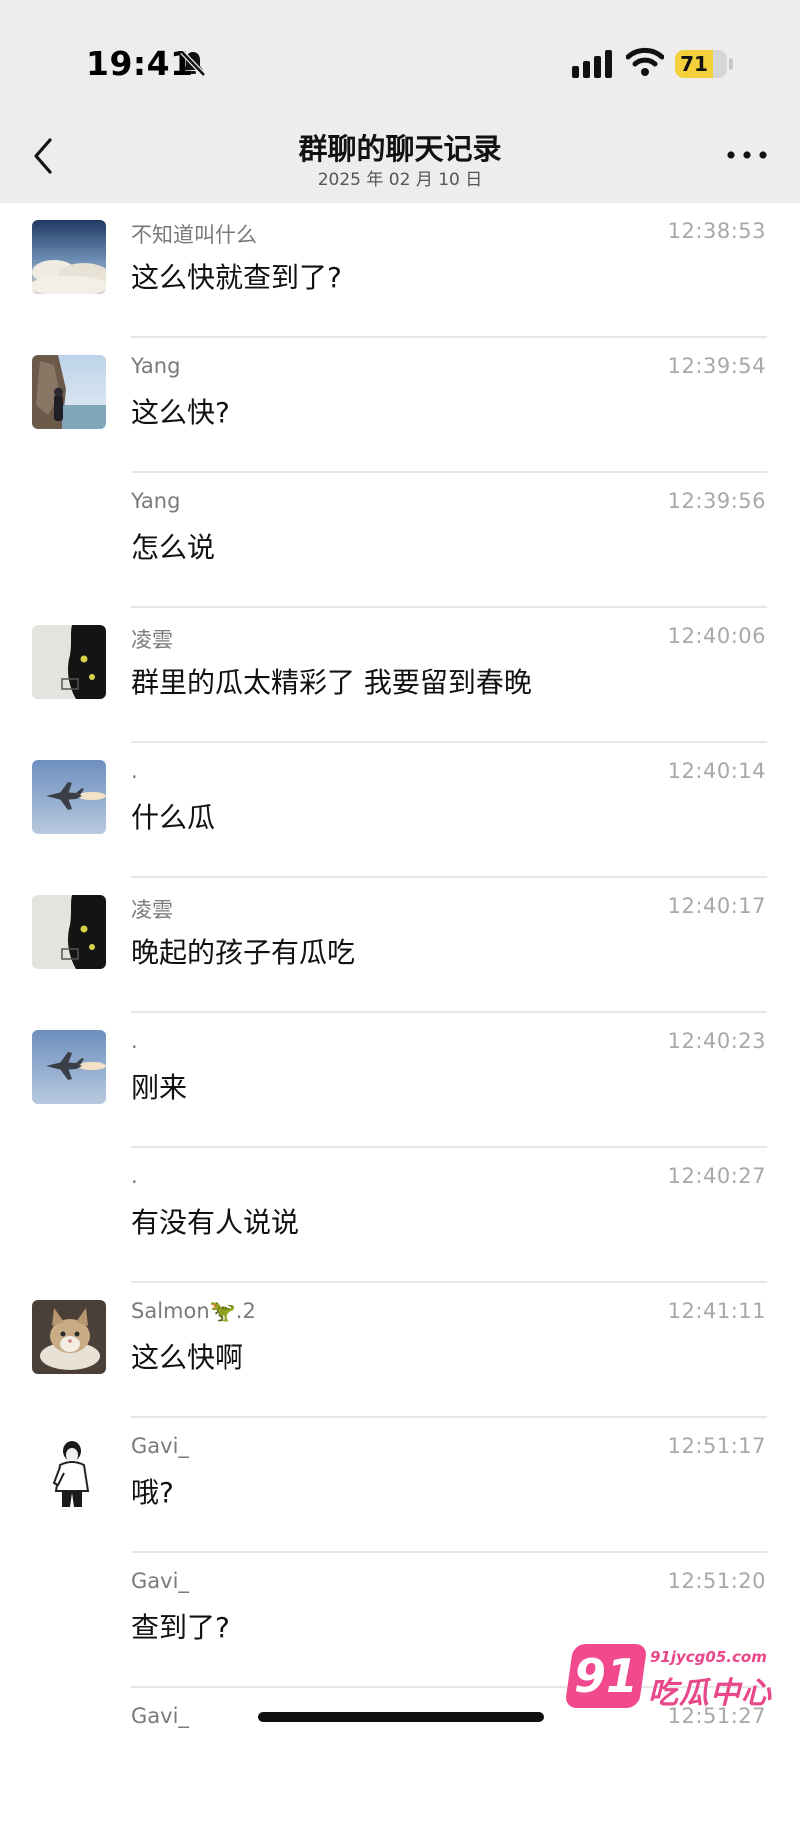  I want to click on watermark-badge-text: 91, so click(605, 1676).